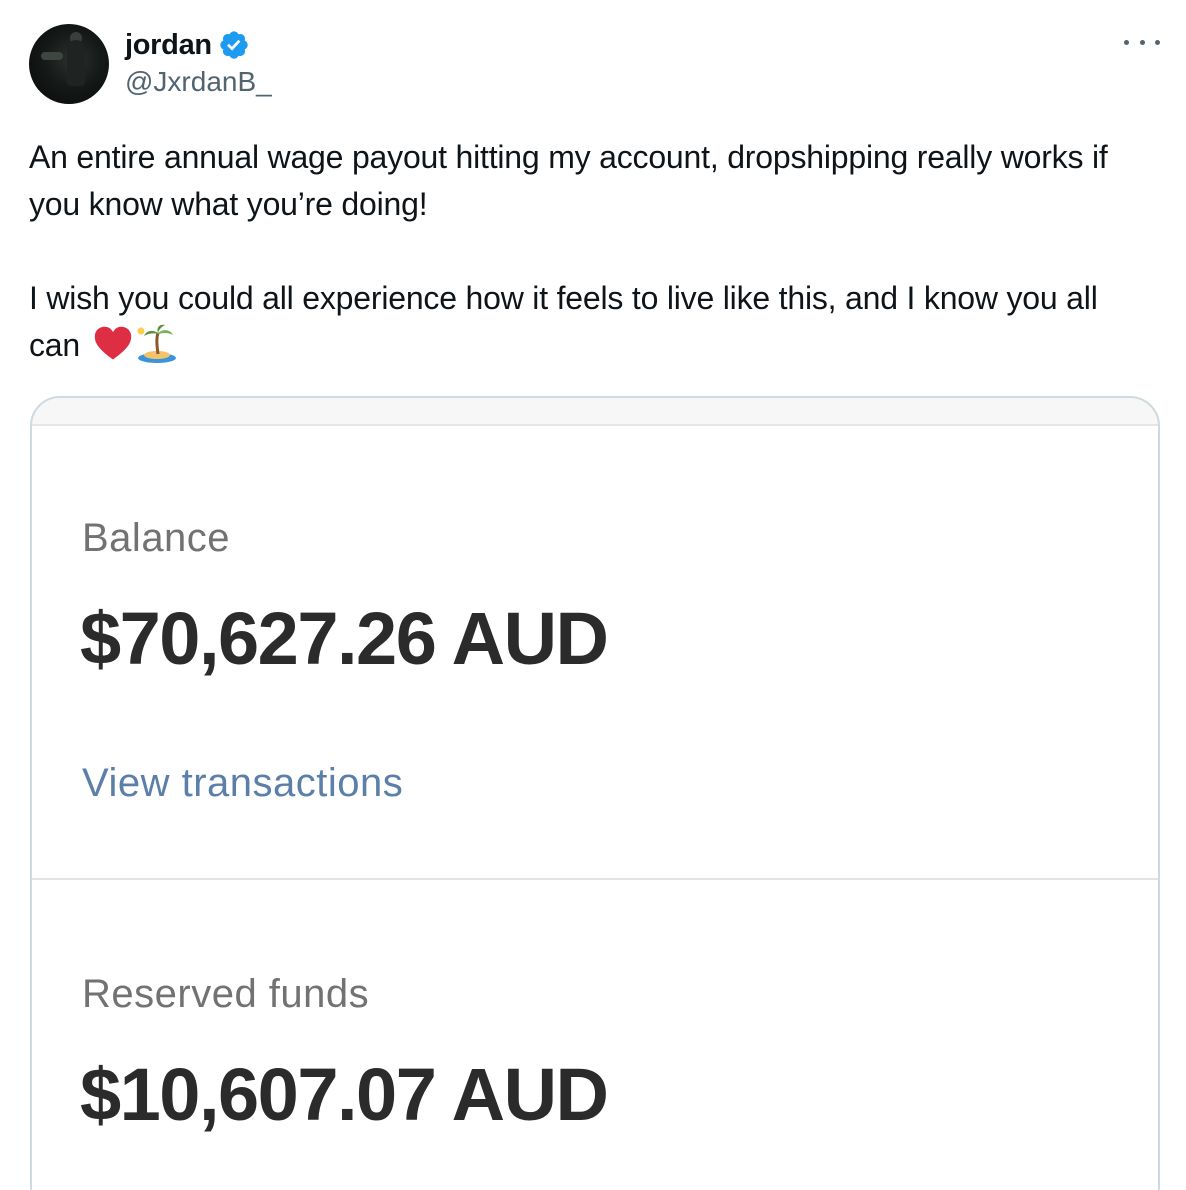 This screenshot has height=1190, width=1186. Describe the element at coordinates (595, 879) in the screenshot. I see `section-divider` at that location.